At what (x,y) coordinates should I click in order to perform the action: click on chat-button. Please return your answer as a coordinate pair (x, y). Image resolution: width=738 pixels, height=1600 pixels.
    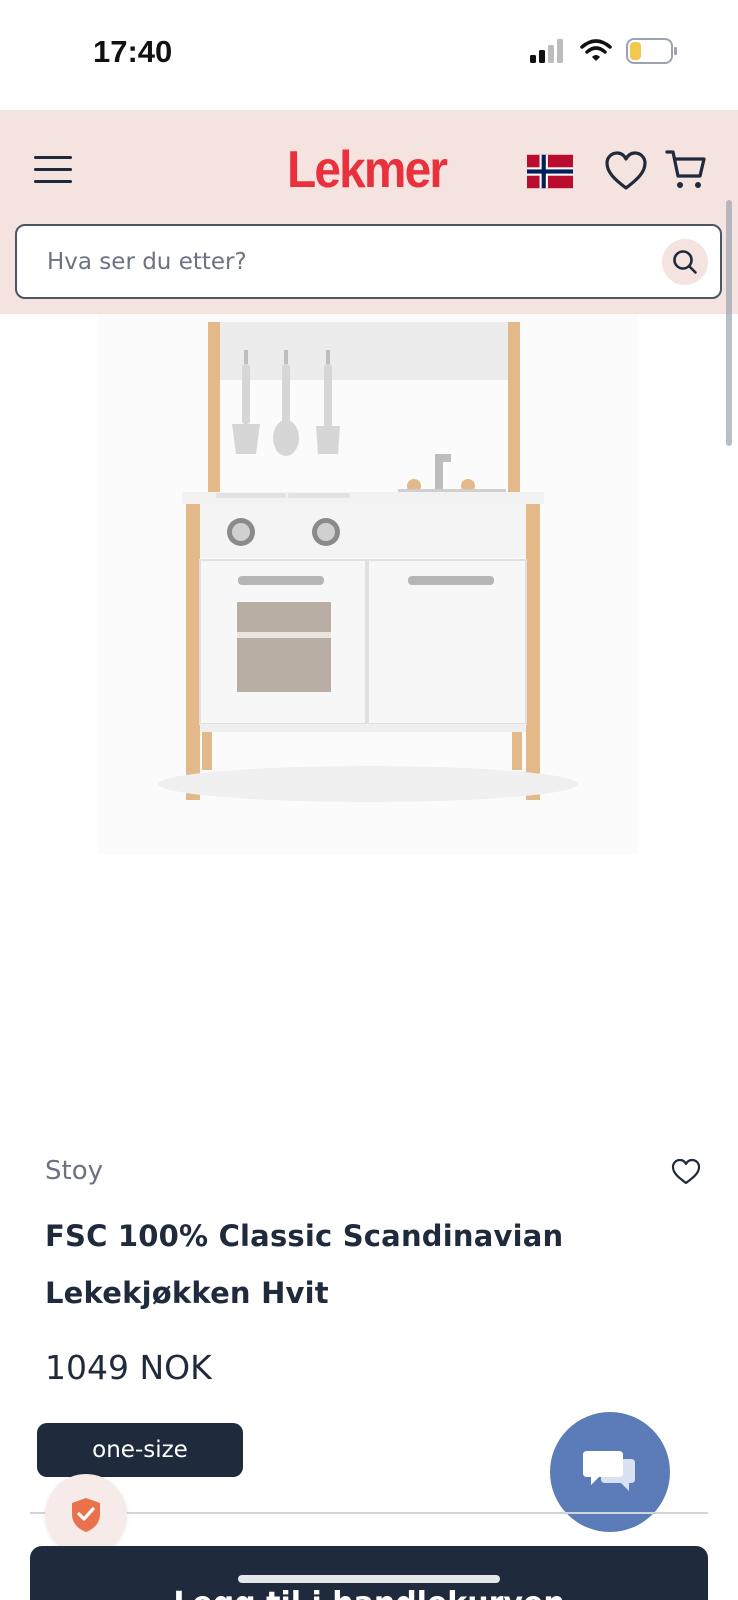
    Looking at the image, I should click on (610, 1472).